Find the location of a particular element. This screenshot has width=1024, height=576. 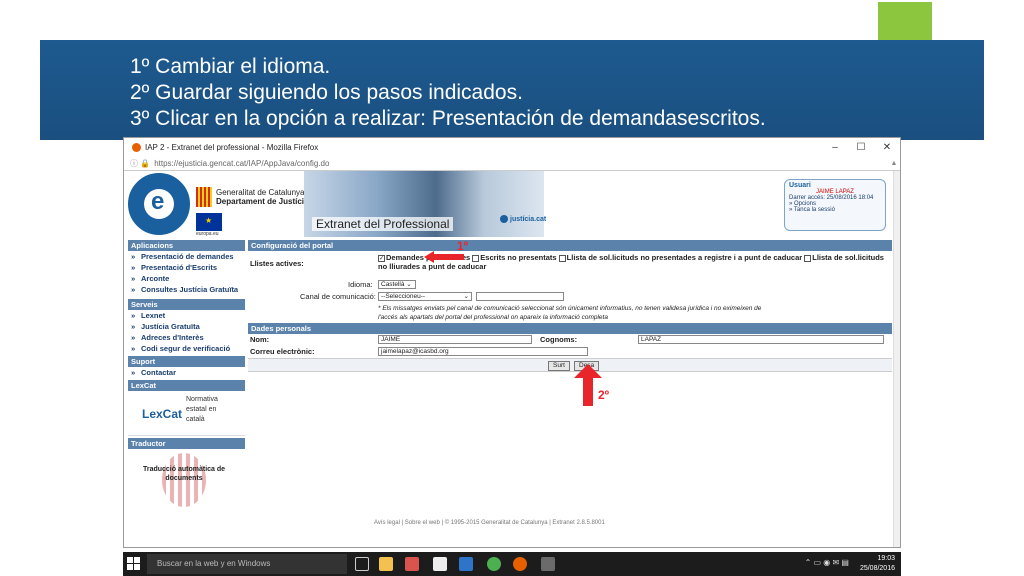

email-label: Correu electrònic: is located at coordinates (282, 351).